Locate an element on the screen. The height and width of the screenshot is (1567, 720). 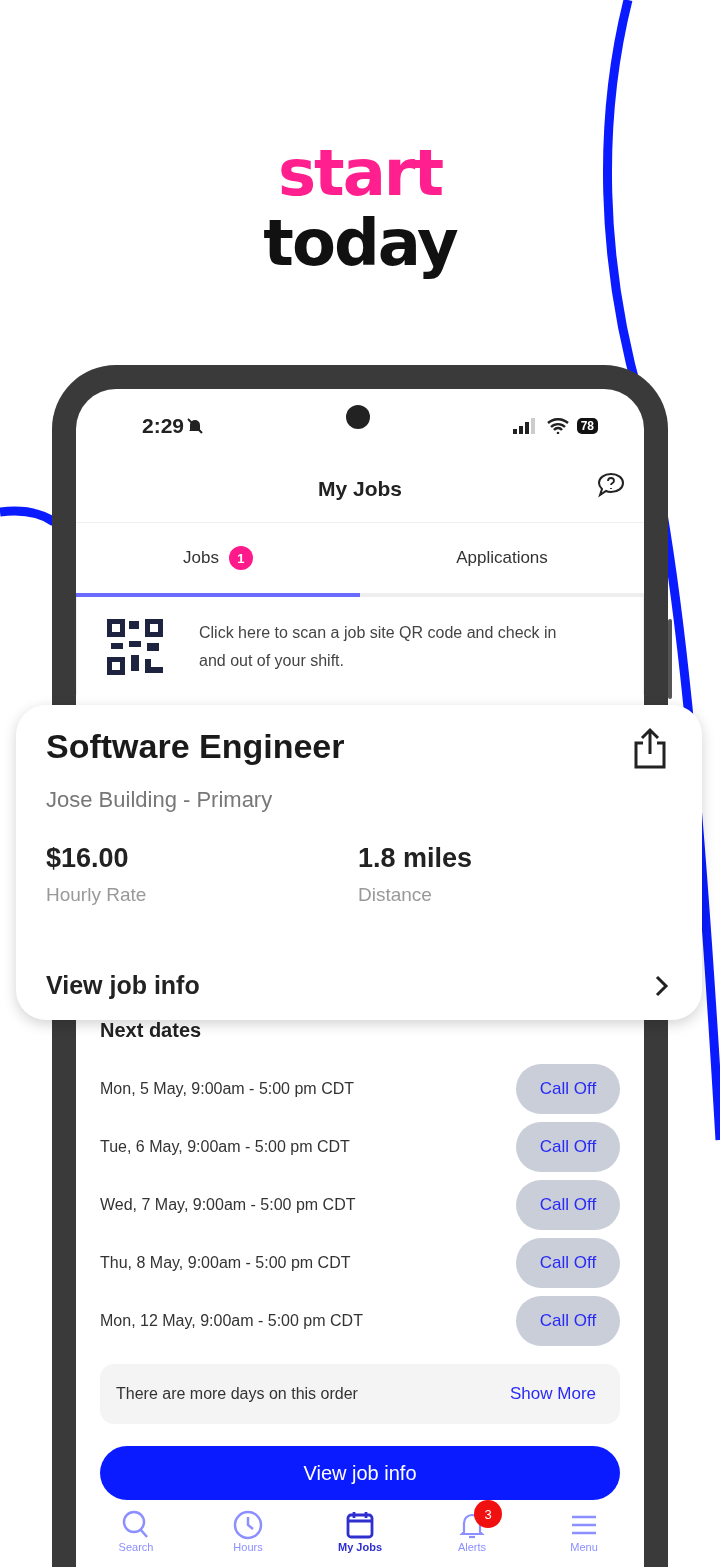
count-badge: 1 is located at coordinates (240, 558).